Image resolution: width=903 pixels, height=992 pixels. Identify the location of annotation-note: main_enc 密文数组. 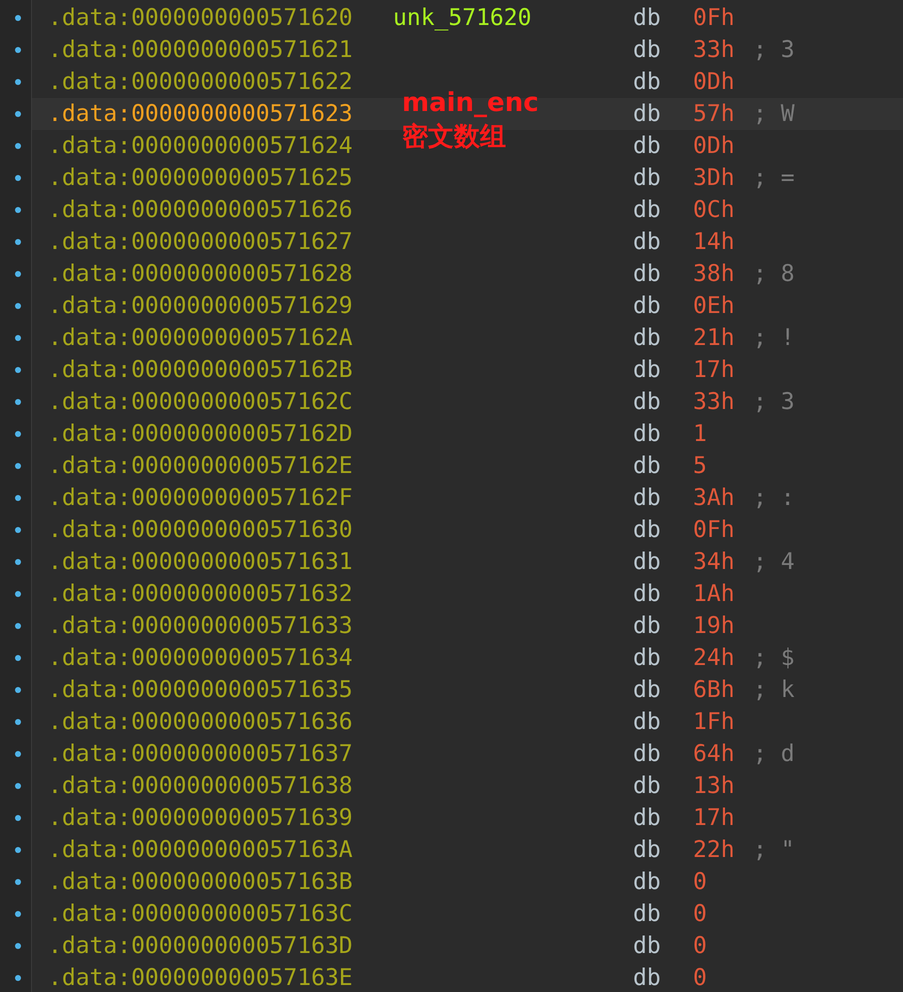
(470, 120).